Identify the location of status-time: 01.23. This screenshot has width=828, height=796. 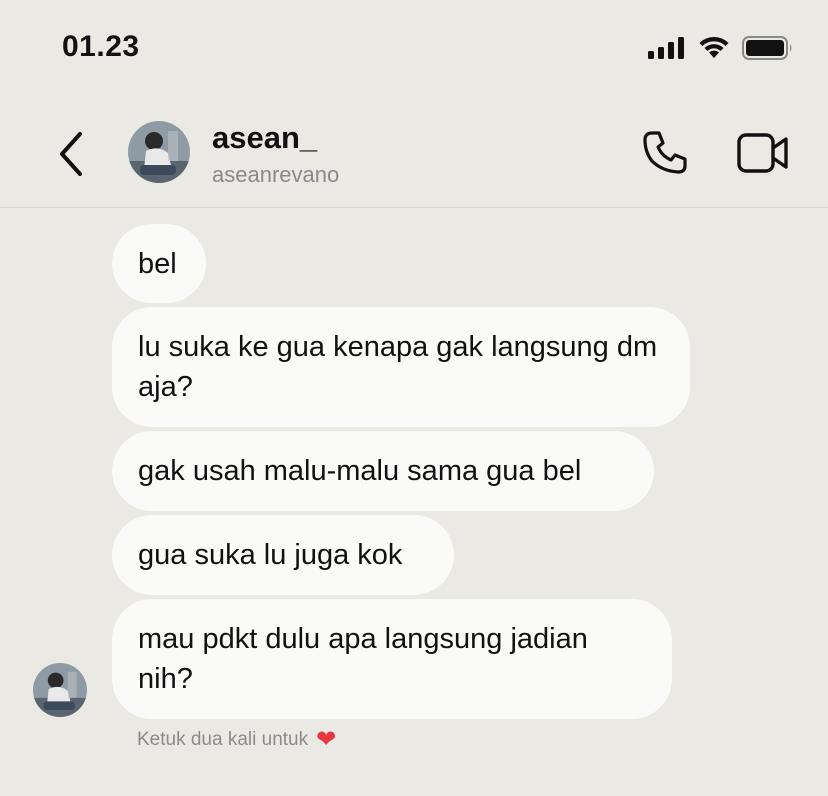
(101, 46).